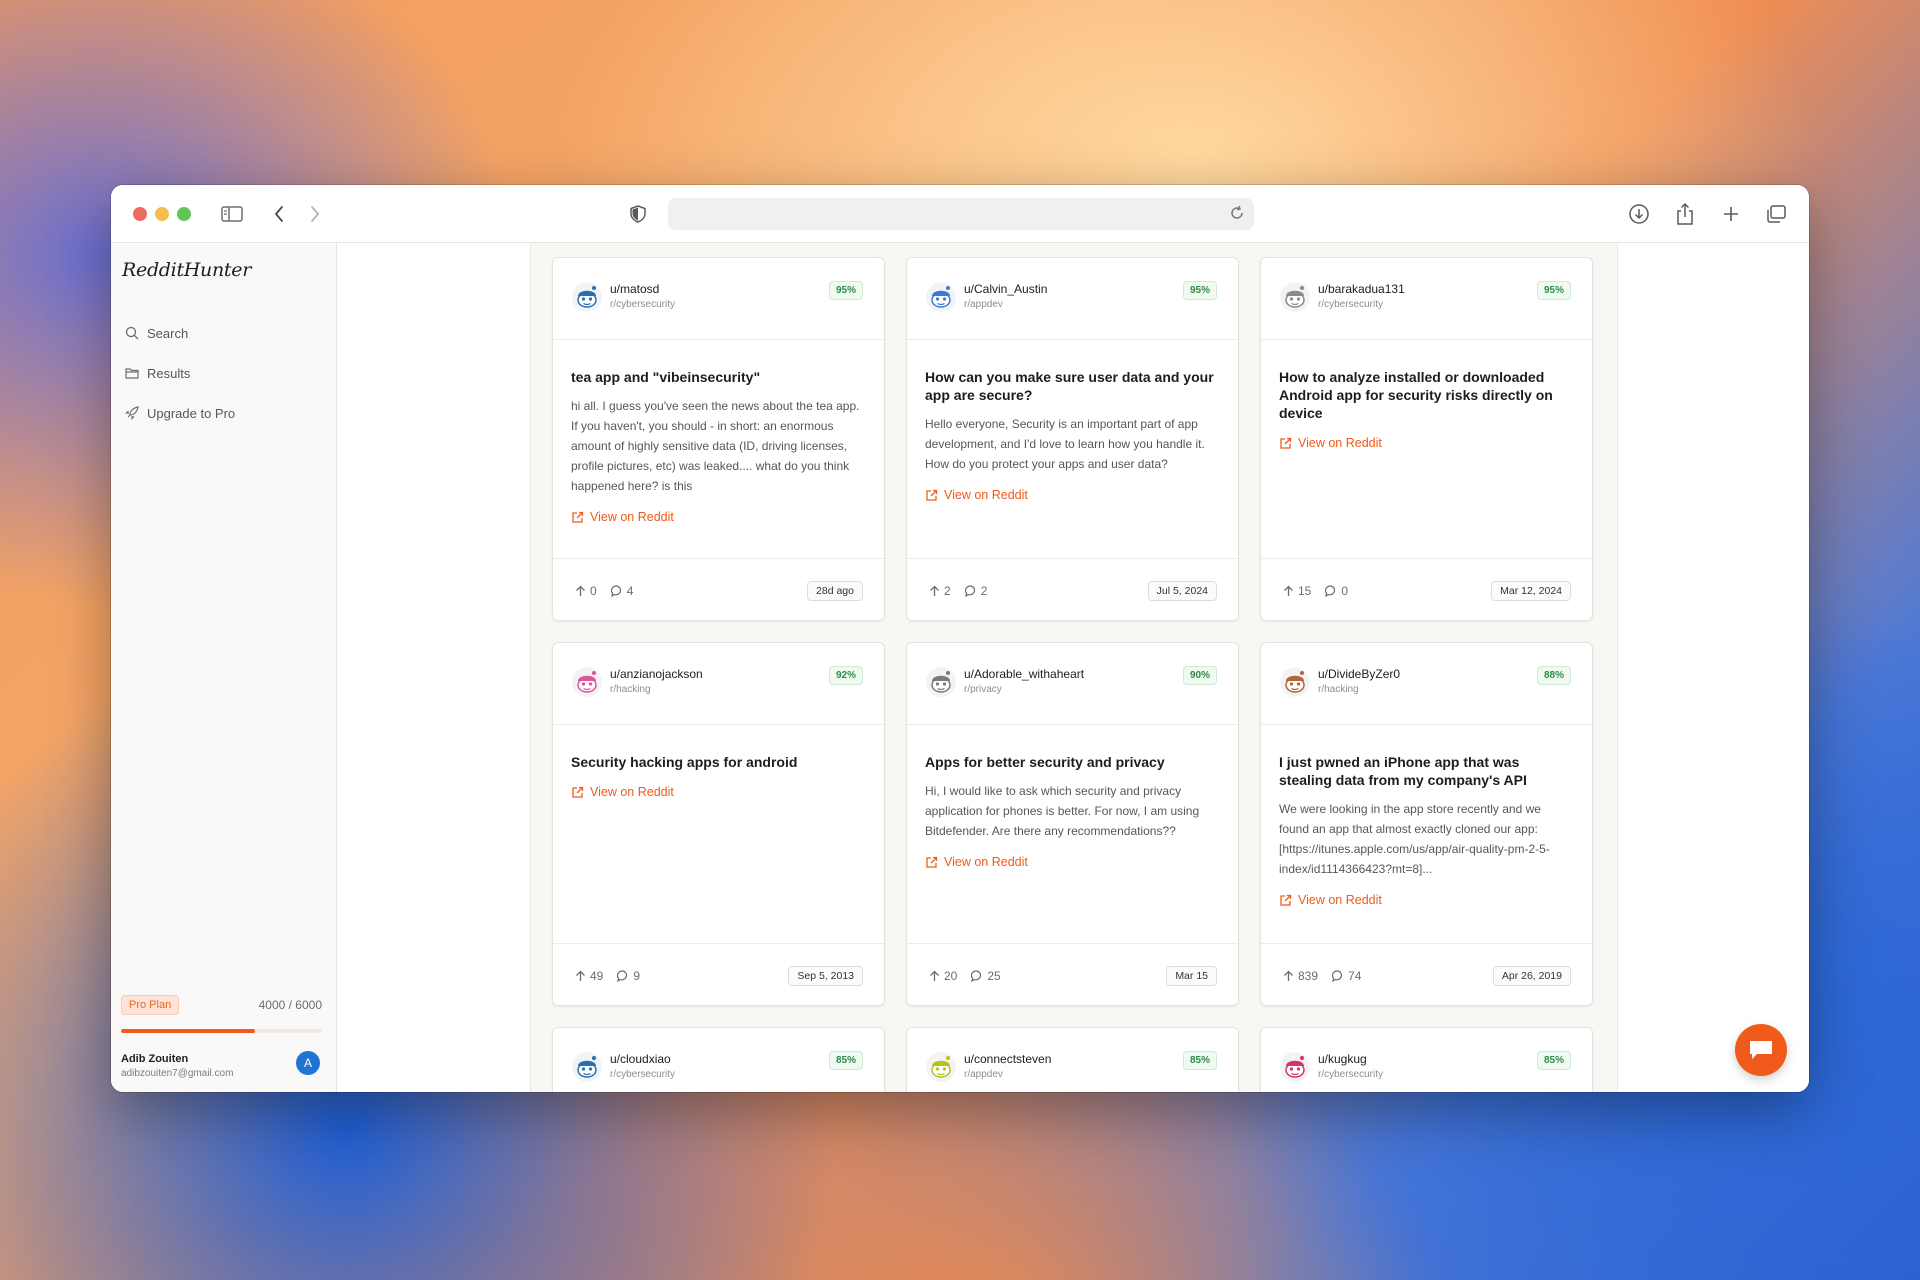 This screenshot has width=1920, height=1280. What do you see at coordinates (640, 1059) in the screenshot?
I see `card-username: u/cloudxiao` at bounding box center [640, 1059].